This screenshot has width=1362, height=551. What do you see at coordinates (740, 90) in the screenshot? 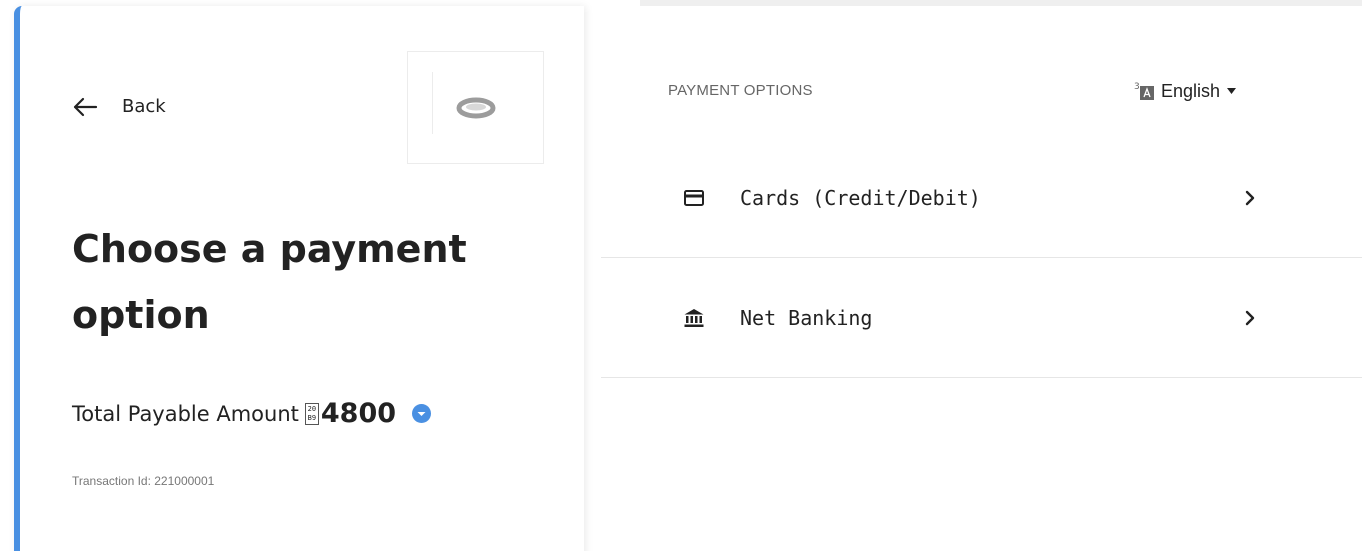
I see `payment-options-title: PAYMENT OPTIONS` at bounding box center [740, 90].